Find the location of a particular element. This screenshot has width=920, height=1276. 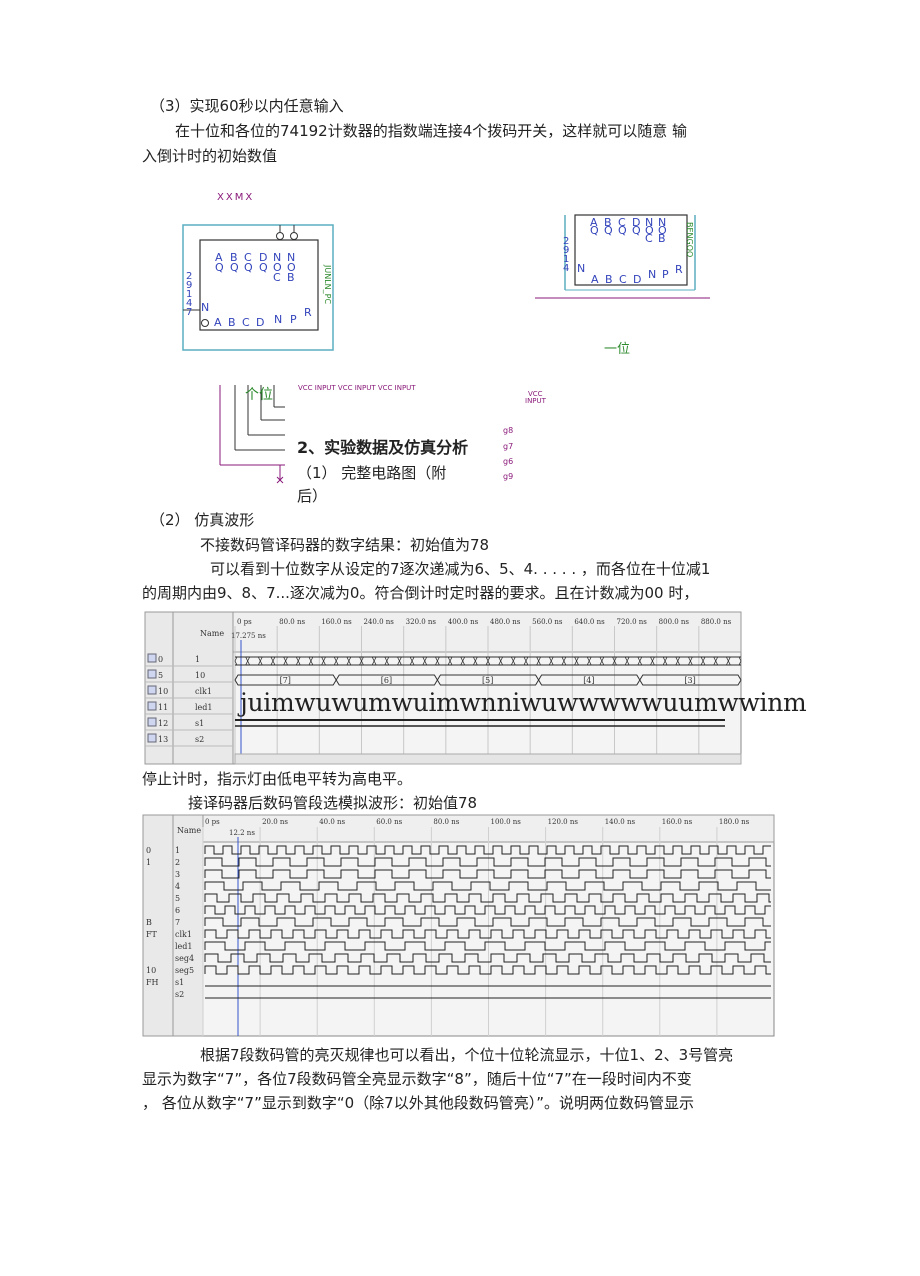

wave1-time-label: 560.0 ns is located at coordinates (547, 622).